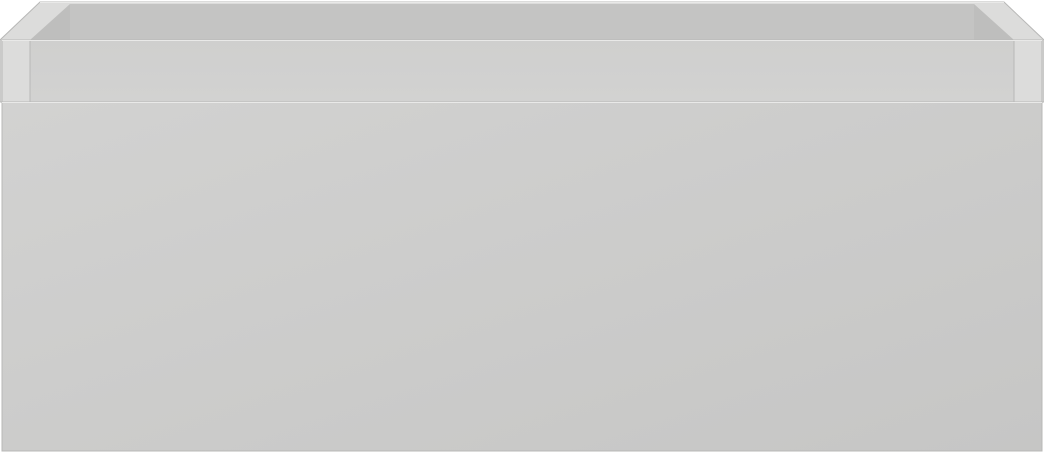 This screenshot has height=453, width=1044. What do you see at coordinates (1028, 71) in the screenshot?
I see `drawer-right-post` at bounding box center [1028, 71].